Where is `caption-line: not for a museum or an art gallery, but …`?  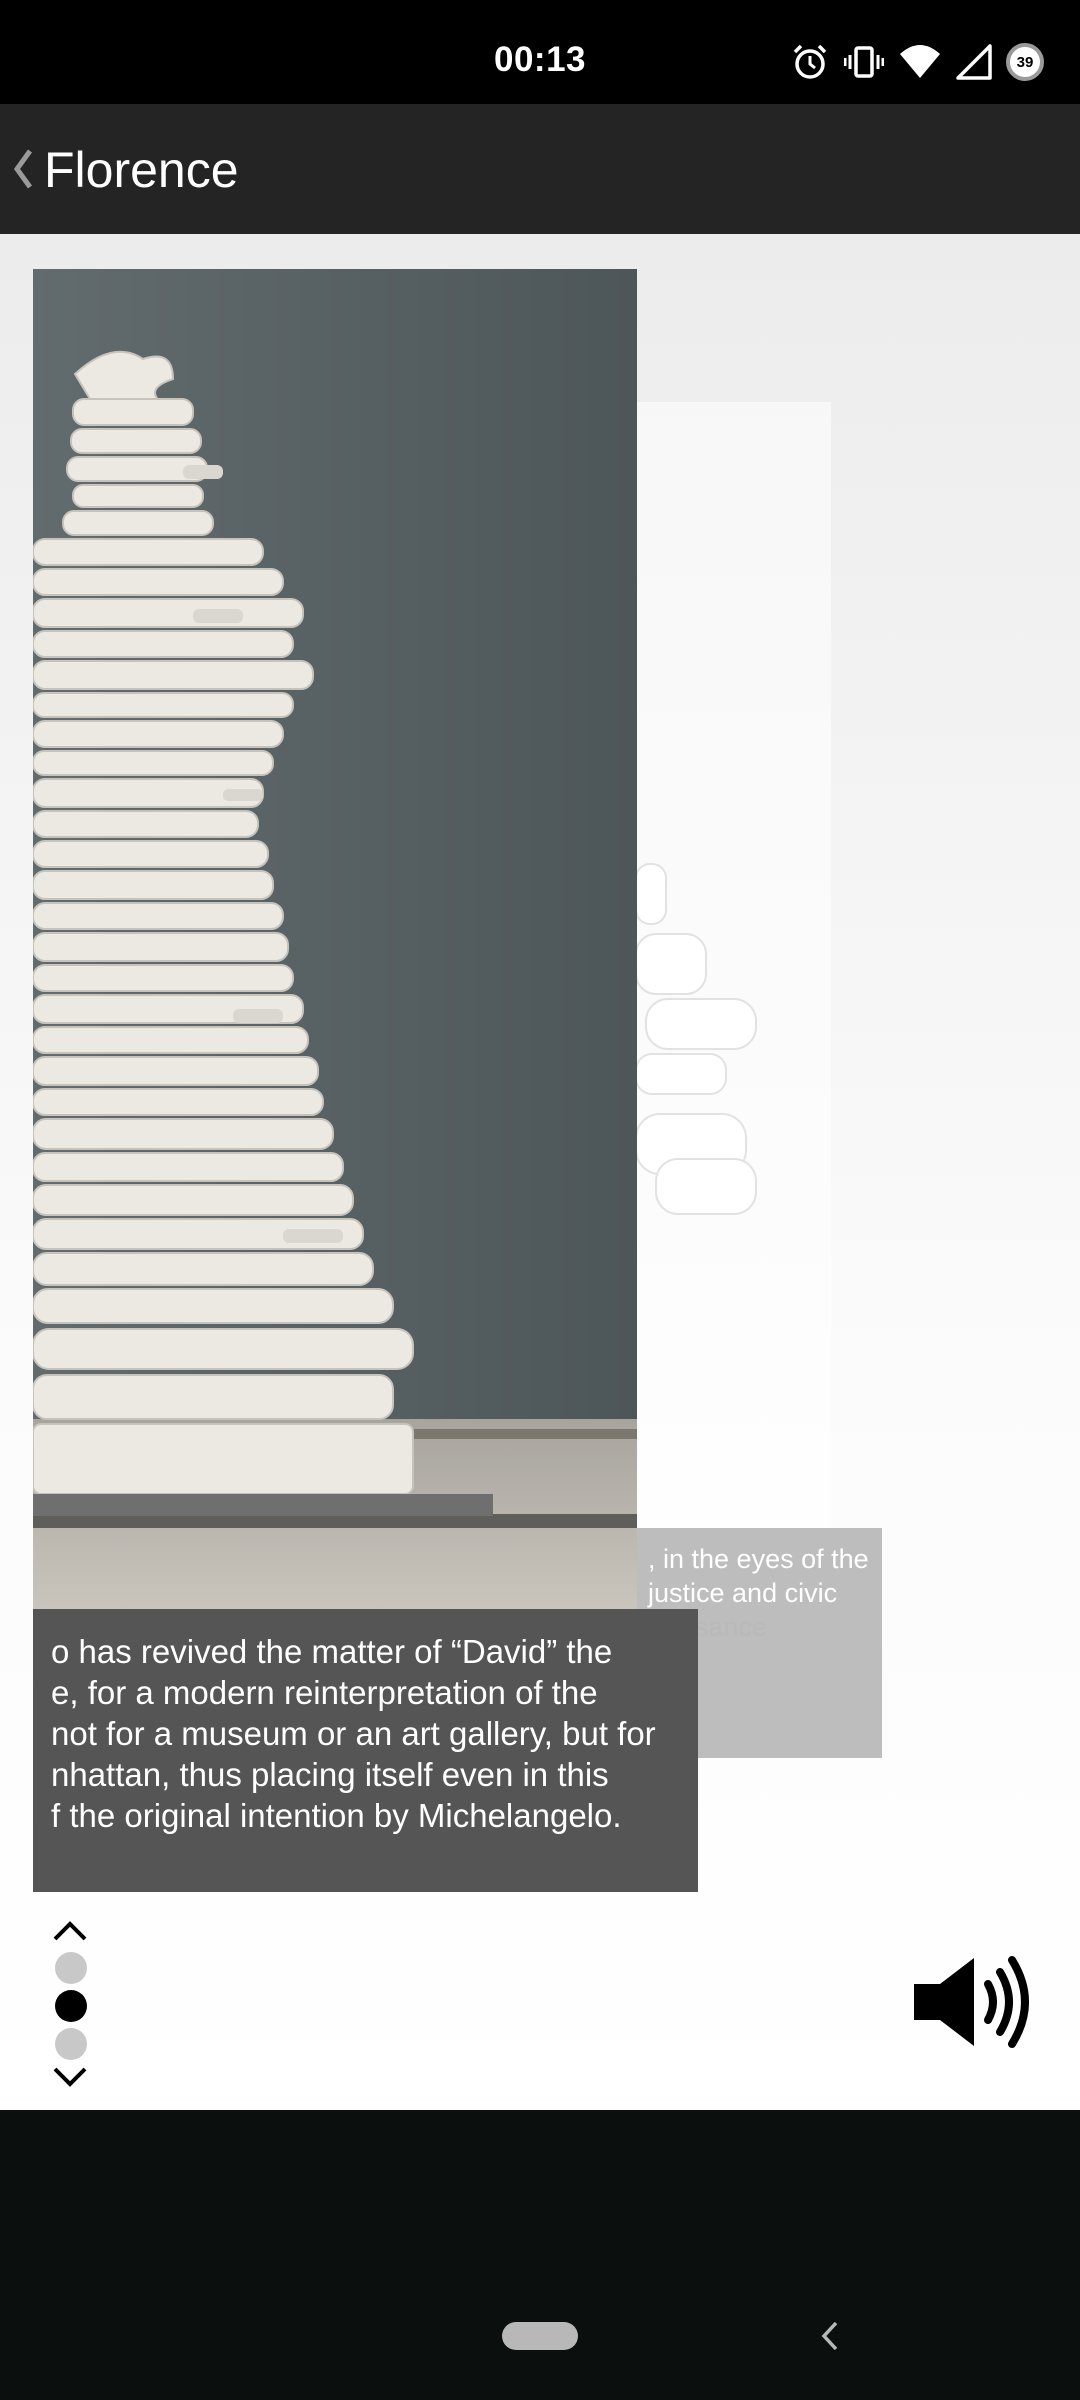
caption-line: not for a museum or an art gallery, but … is located at coordinates (353, 1733).